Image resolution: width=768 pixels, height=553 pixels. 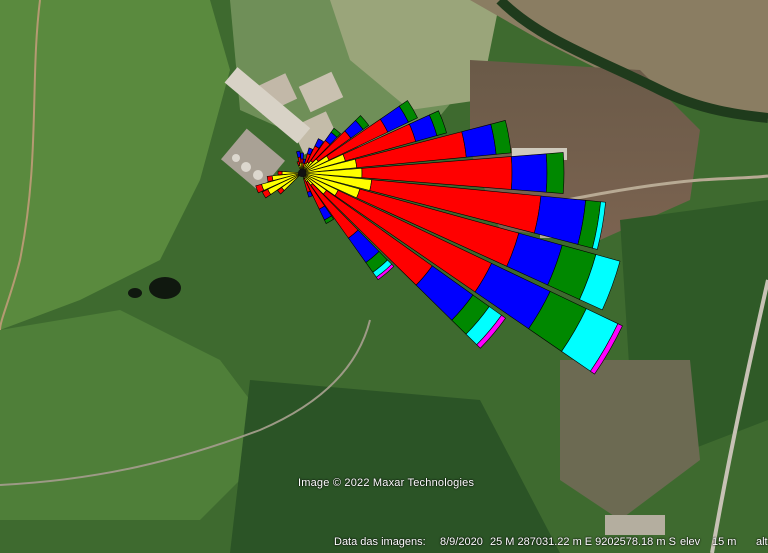 What do you see at coordinates (380, 542) in the screenshot?
I see `imagery-date-label: Data das imagens:` at bounding box center [380, 542].